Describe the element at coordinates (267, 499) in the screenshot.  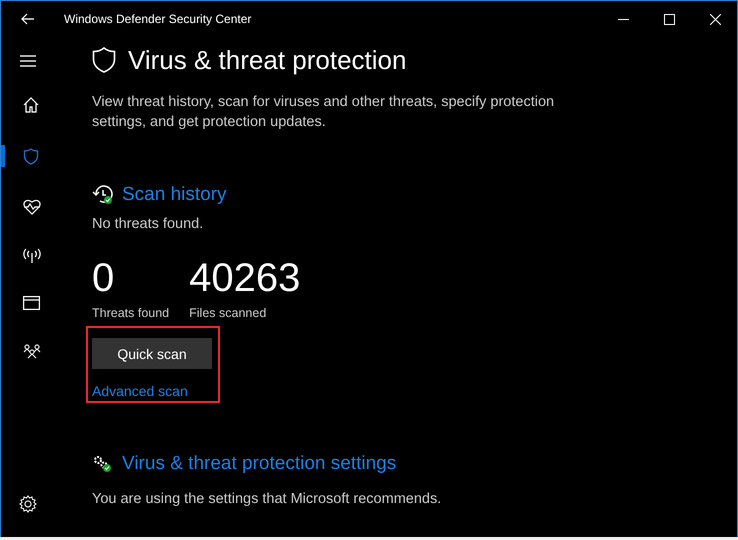
I see `settings-description: You are using the settings that Microsoft recommends.` at that location.